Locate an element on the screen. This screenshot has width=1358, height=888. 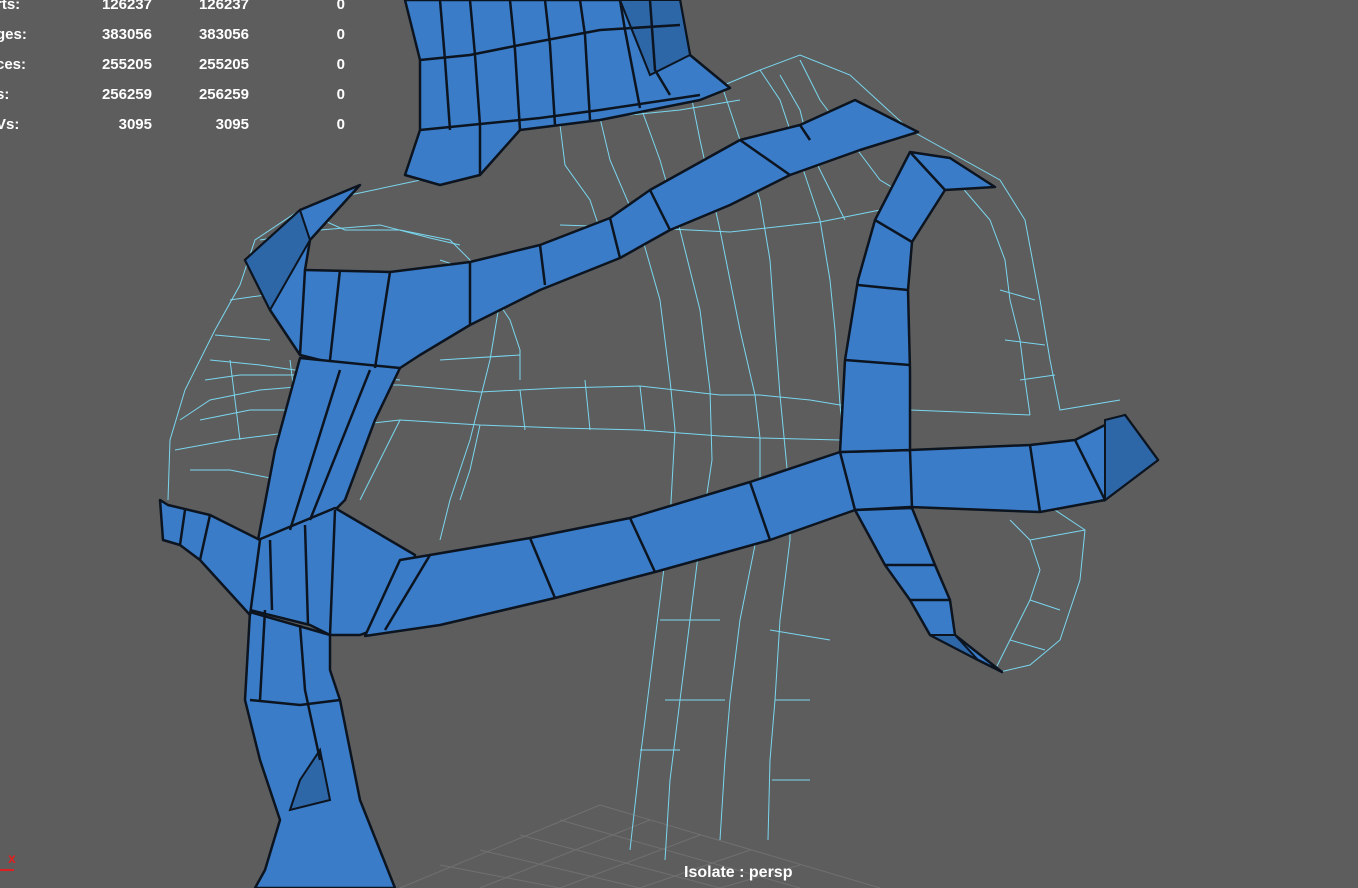
hud-label: rts: is located at coordinates (10, 6).